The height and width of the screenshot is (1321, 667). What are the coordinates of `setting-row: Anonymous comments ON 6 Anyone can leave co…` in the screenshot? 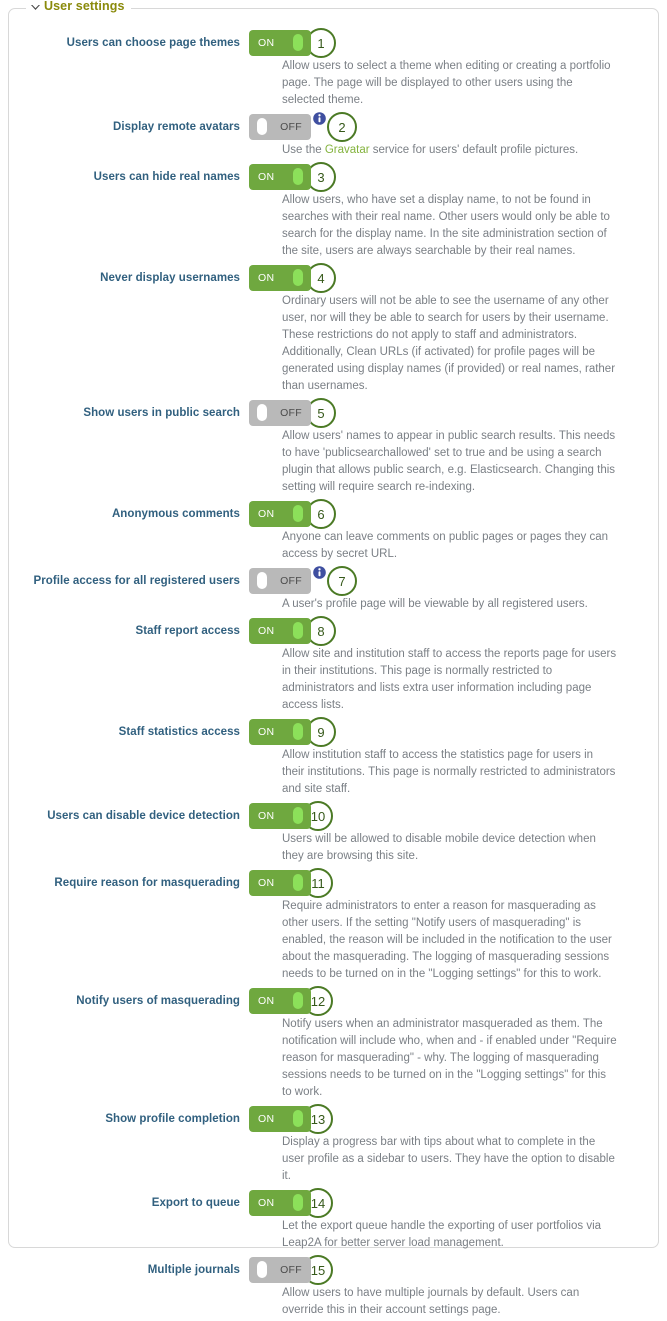 It's located at (333, 531).